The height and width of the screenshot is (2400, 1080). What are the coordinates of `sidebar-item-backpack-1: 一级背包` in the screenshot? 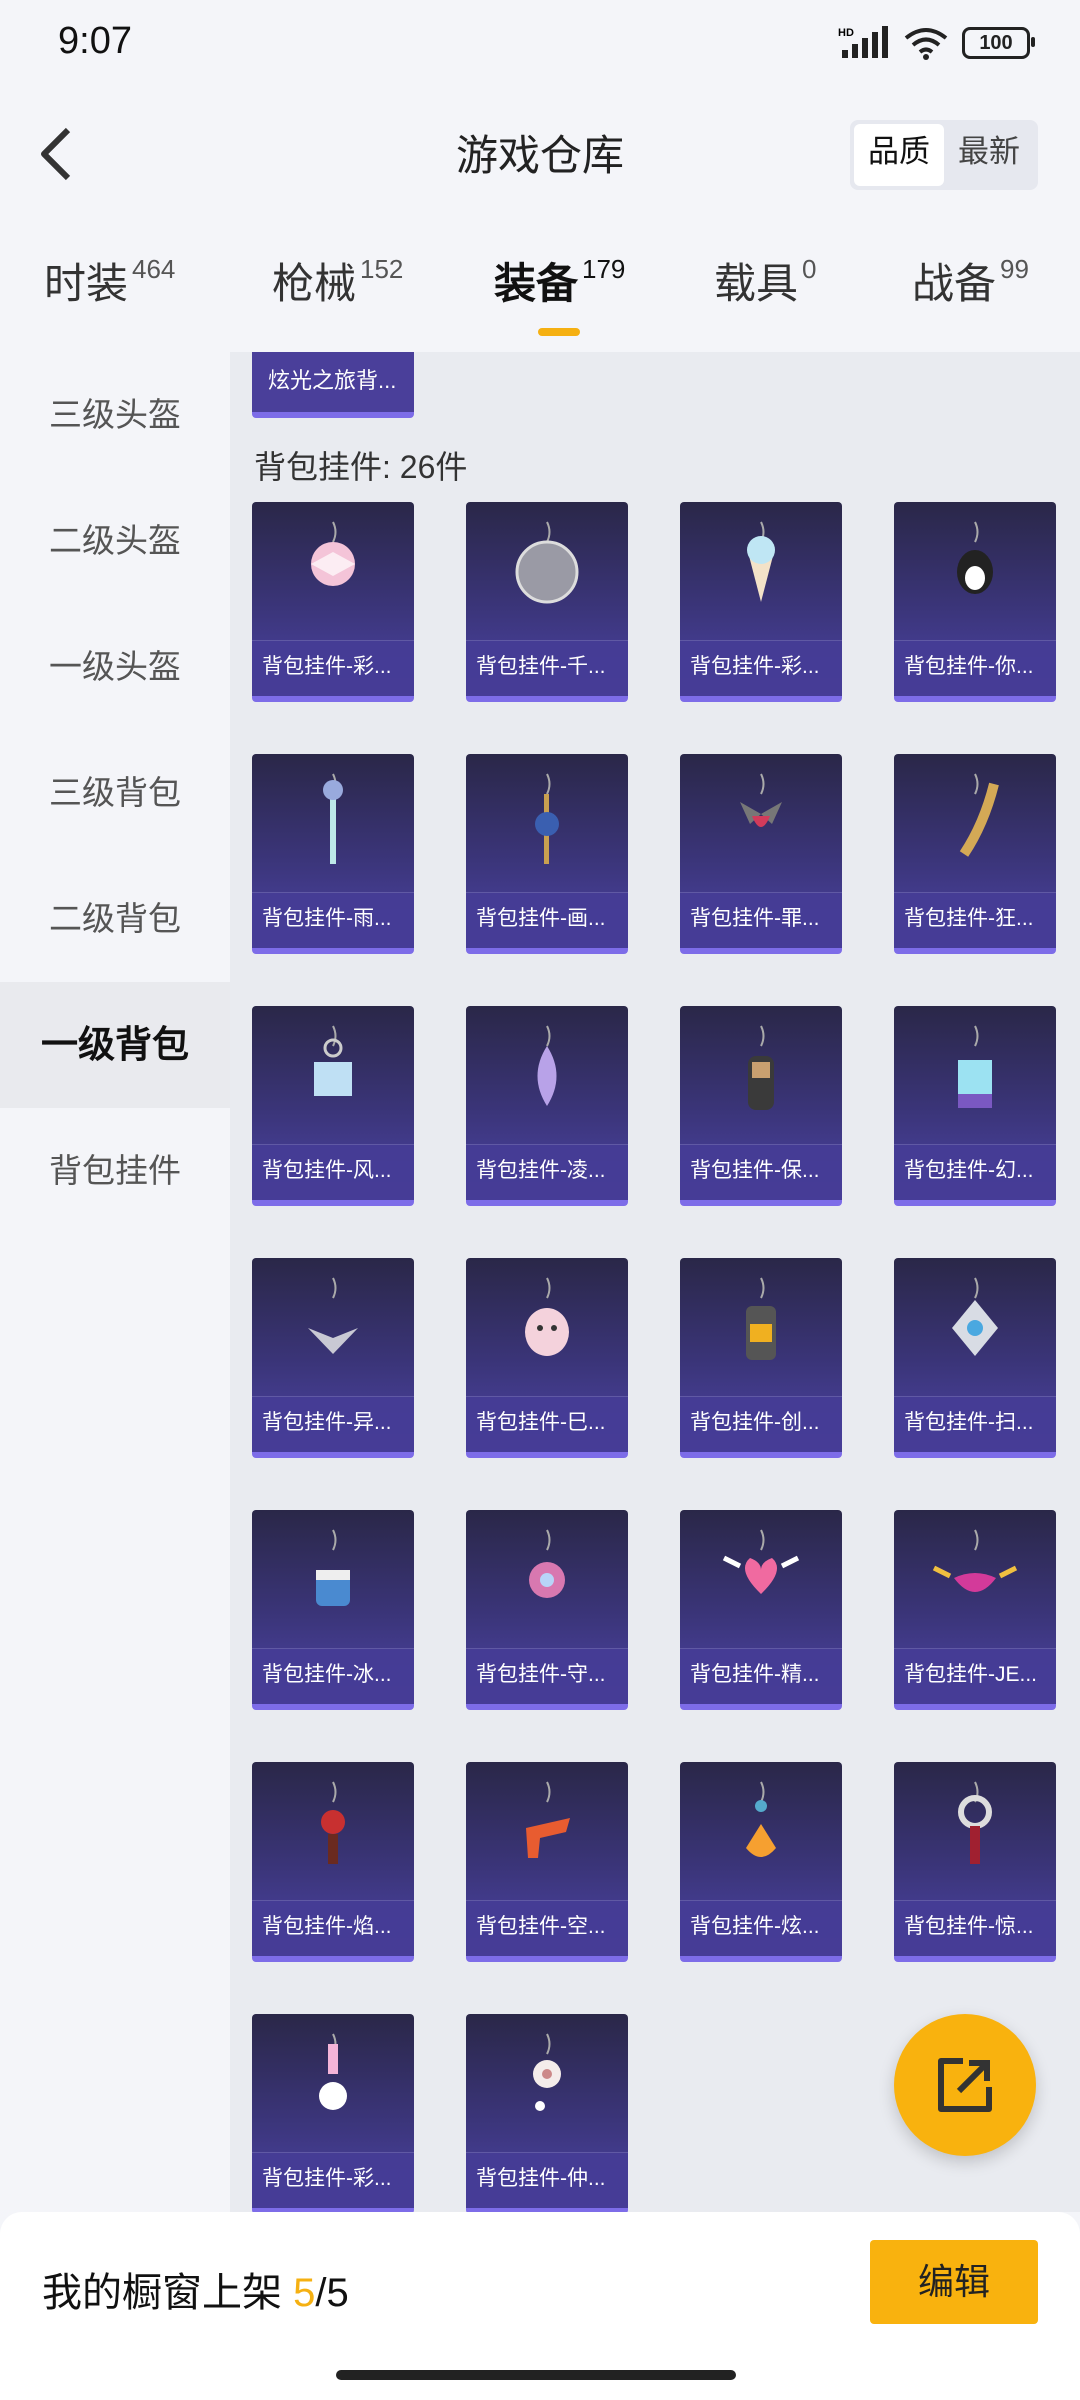 It's located at (115, 1045).